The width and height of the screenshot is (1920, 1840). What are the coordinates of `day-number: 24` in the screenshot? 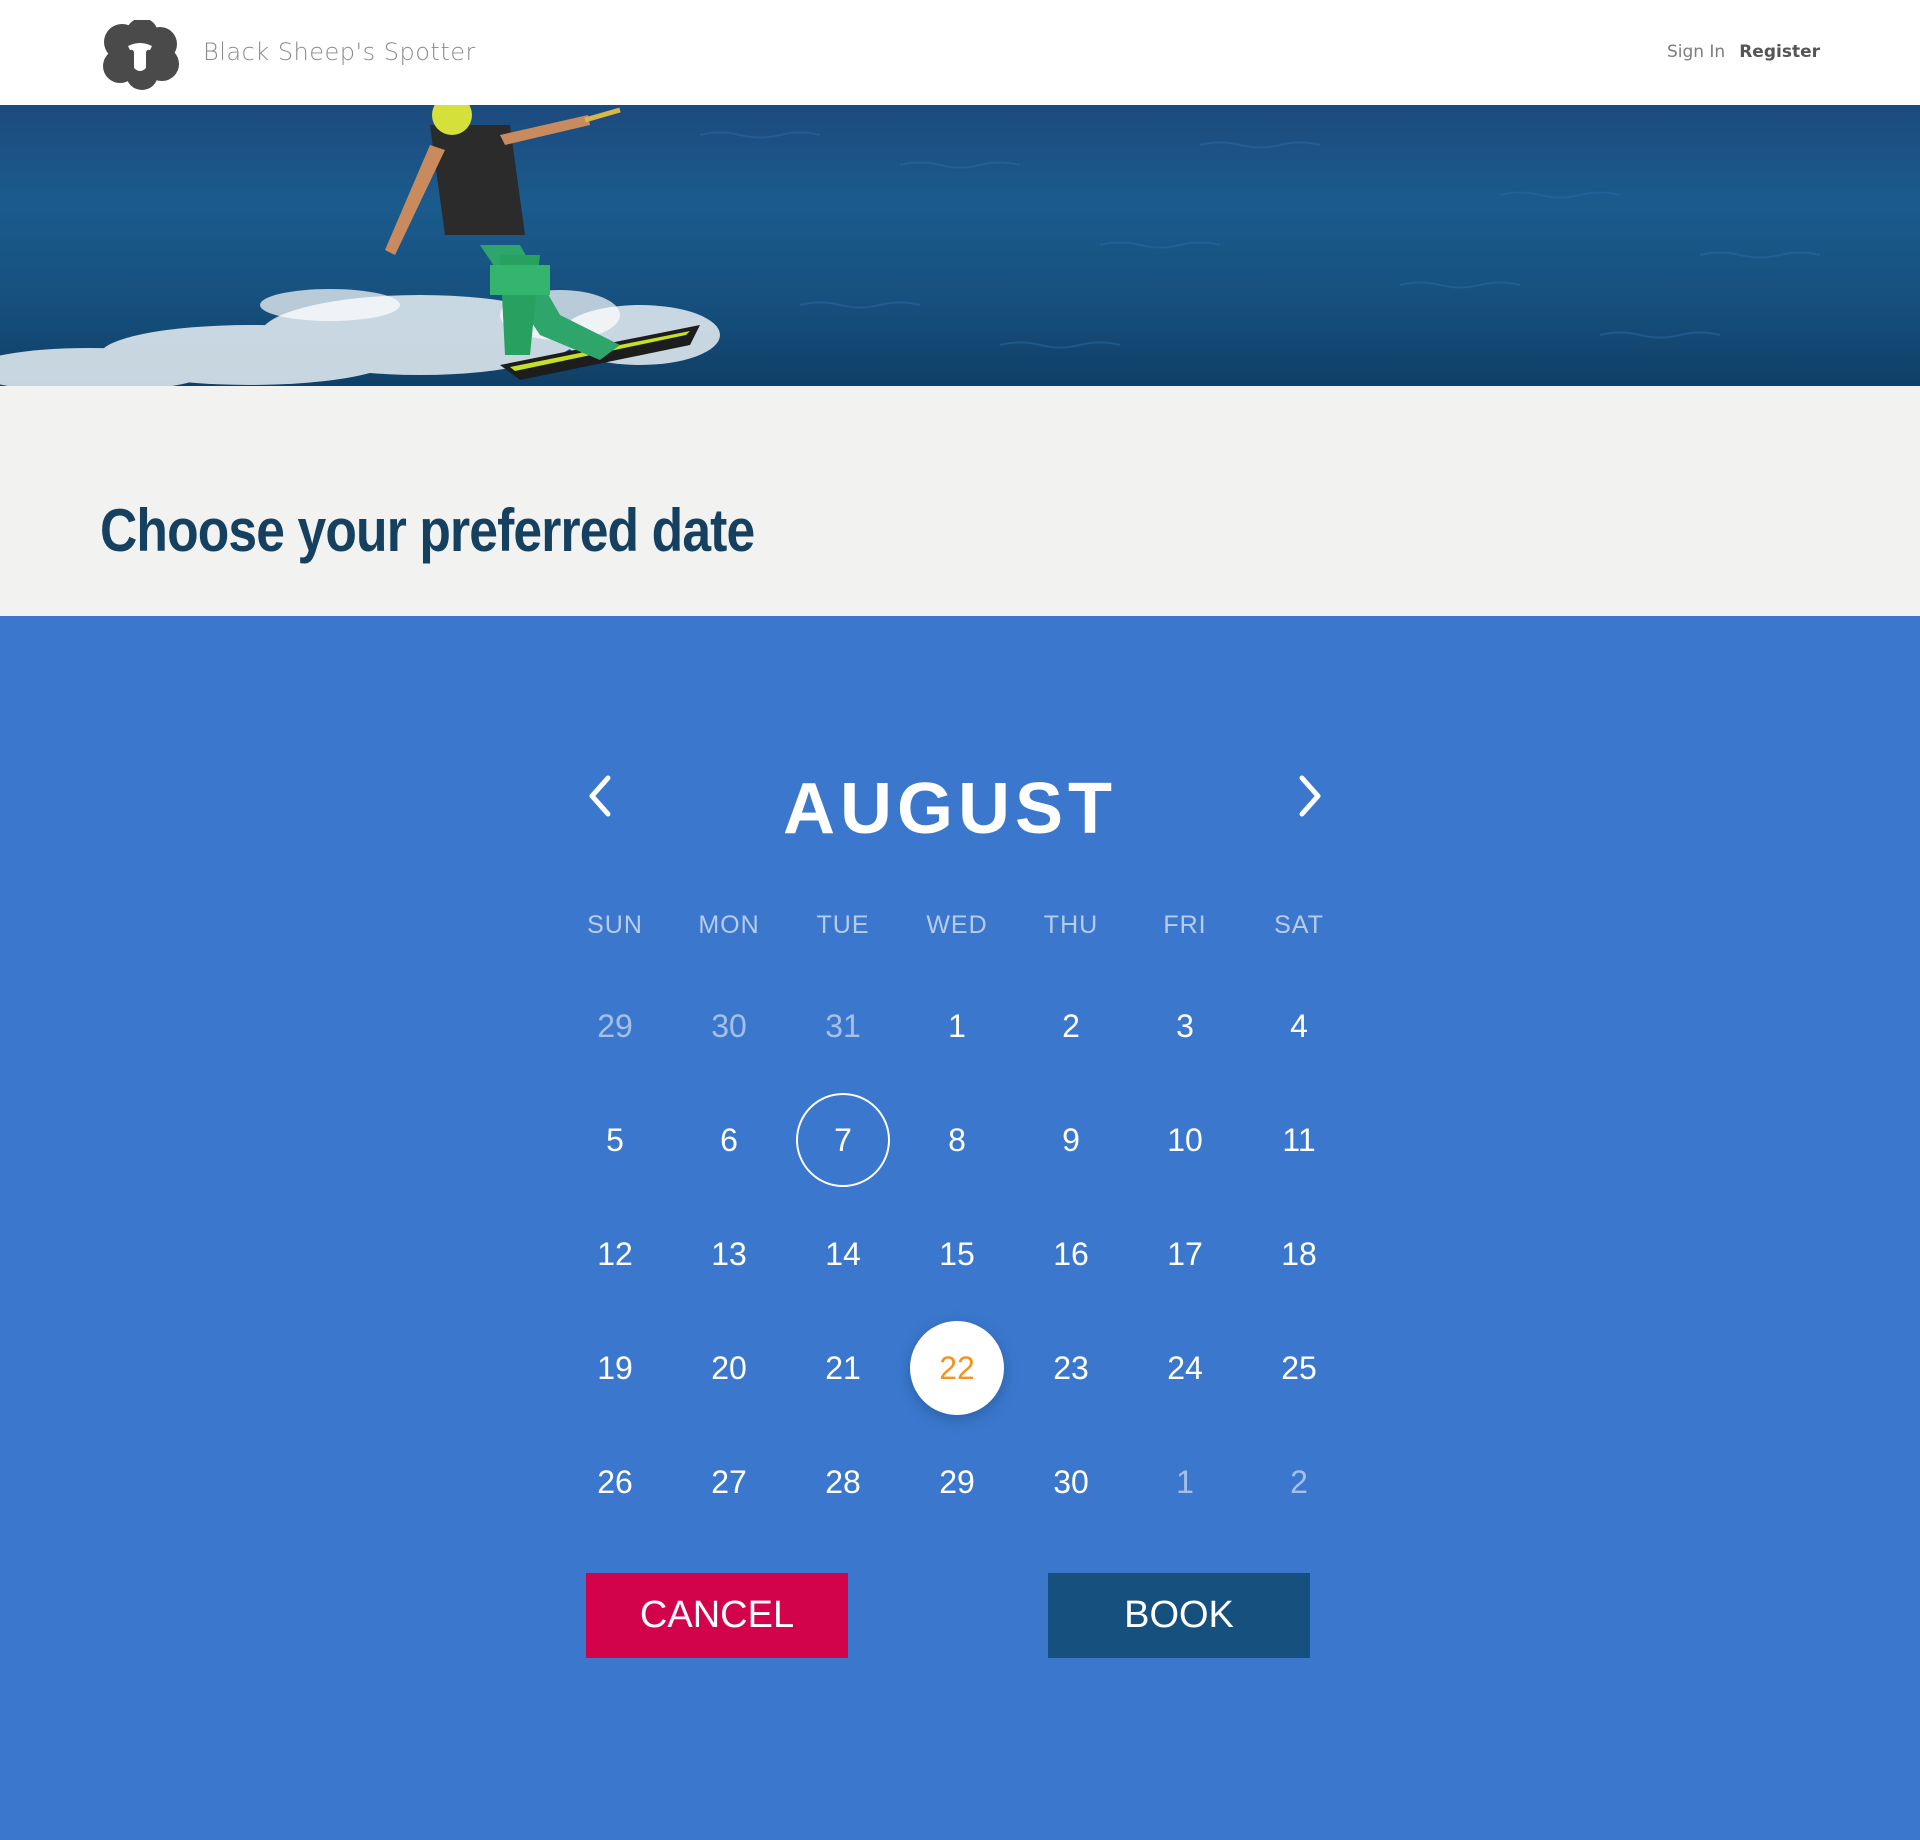 It's located at (1185, 1367).